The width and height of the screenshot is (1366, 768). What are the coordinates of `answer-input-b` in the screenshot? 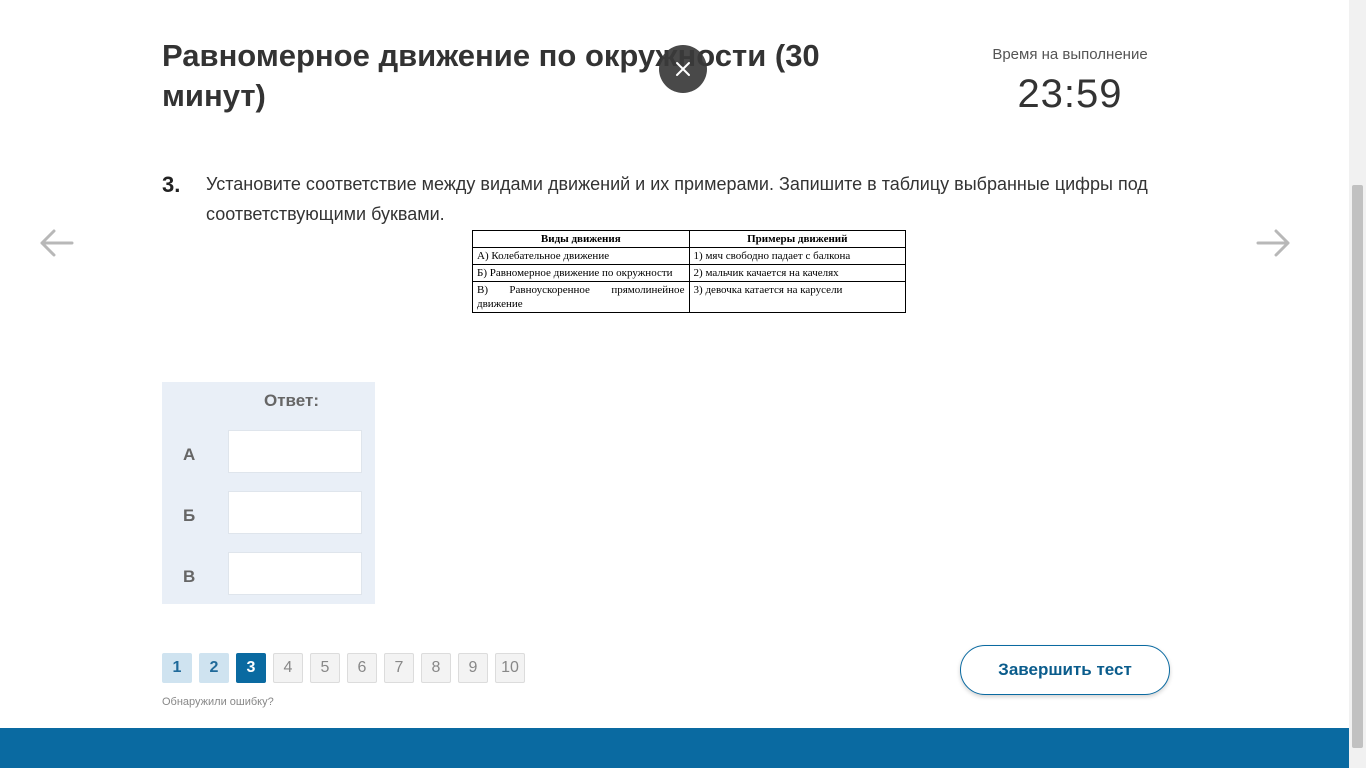 It's located at (295, 512).